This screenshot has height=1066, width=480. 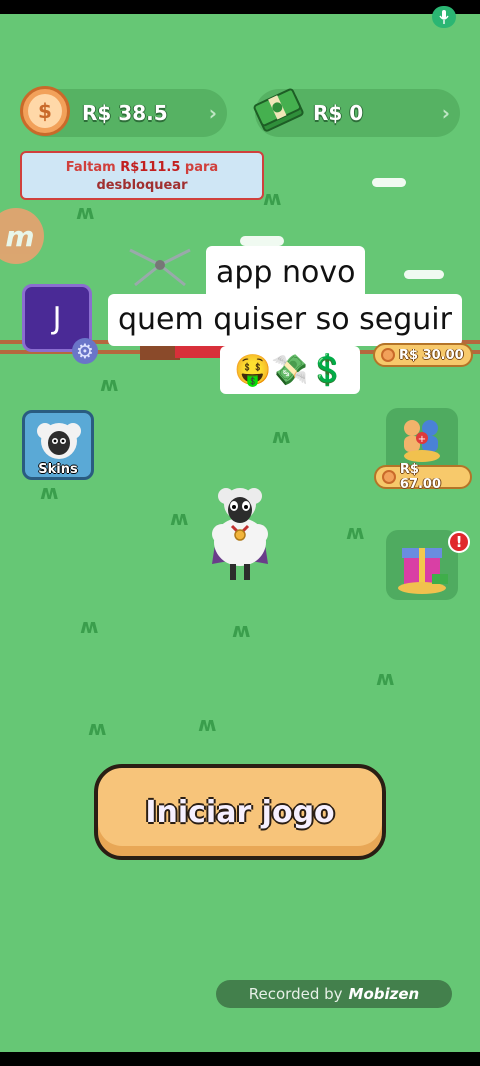 What do you see at coordinates (338, 113) in the screenshot?
I see `cash-amount: R$ 0` at bounding box center [338, 113].